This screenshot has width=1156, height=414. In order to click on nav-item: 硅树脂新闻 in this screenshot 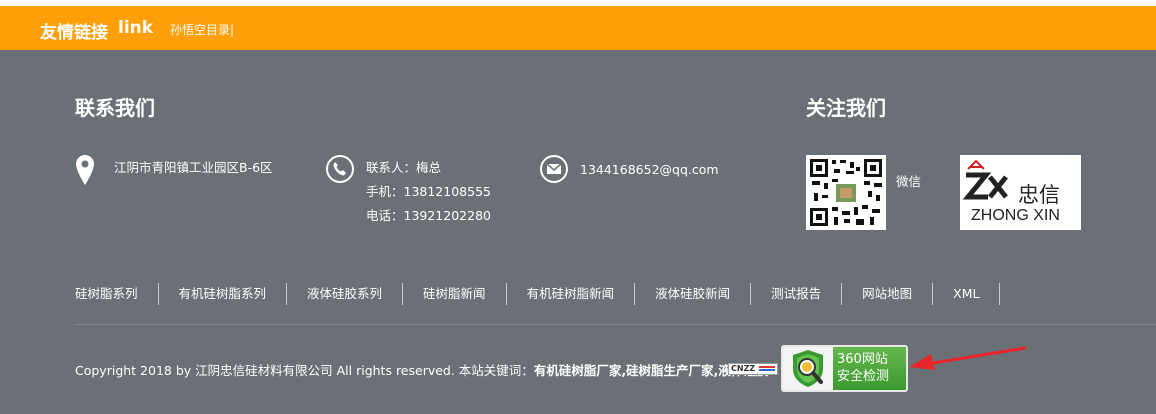, I will do `click(455, 294)`.